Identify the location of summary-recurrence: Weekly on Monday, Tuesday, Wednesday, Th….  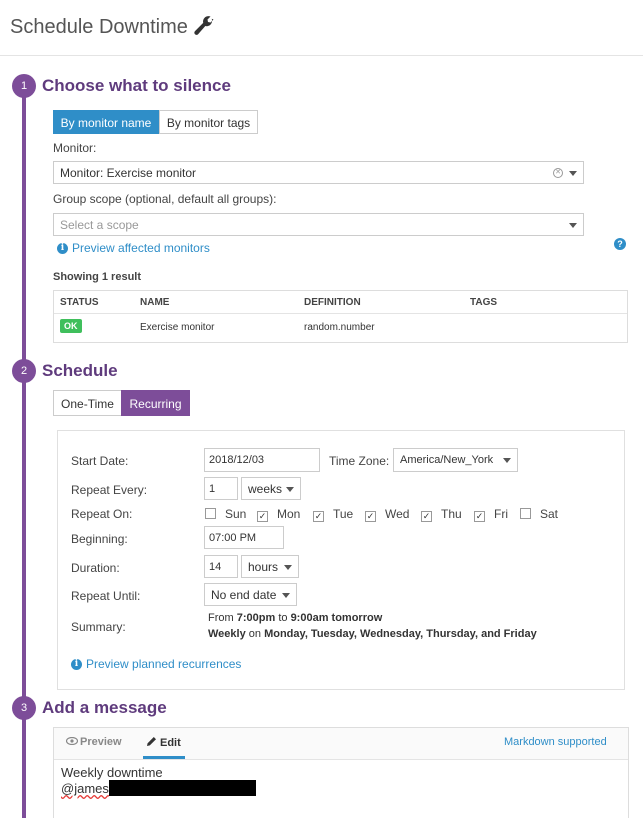
(372, 634).